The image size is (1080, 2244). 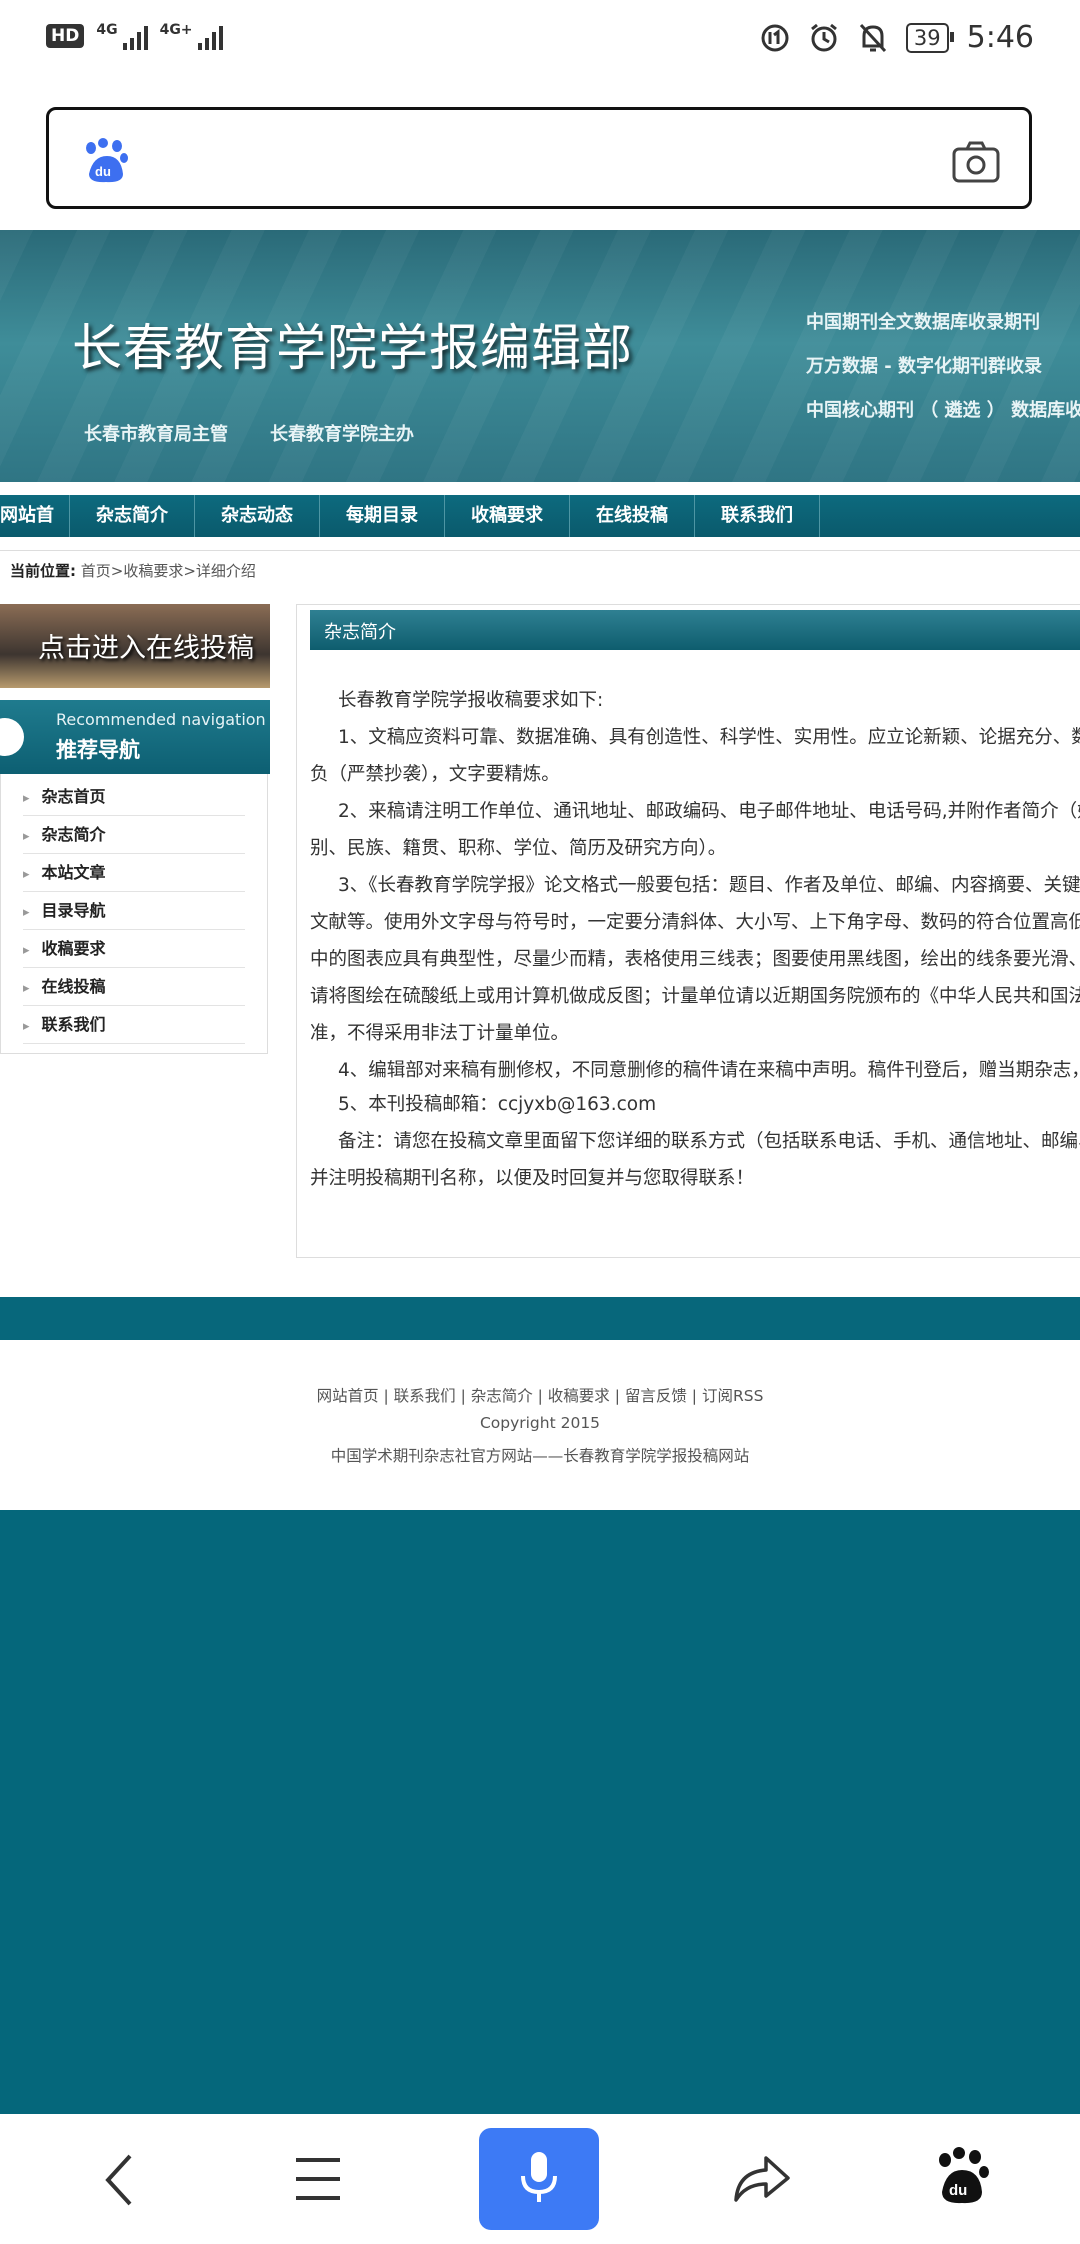 What do you see at coordinates (923, 322) in the screenshot?
I see `banner-index-1: 中国期刊全文数据库收录期刊` at bounding box center [923, 322].